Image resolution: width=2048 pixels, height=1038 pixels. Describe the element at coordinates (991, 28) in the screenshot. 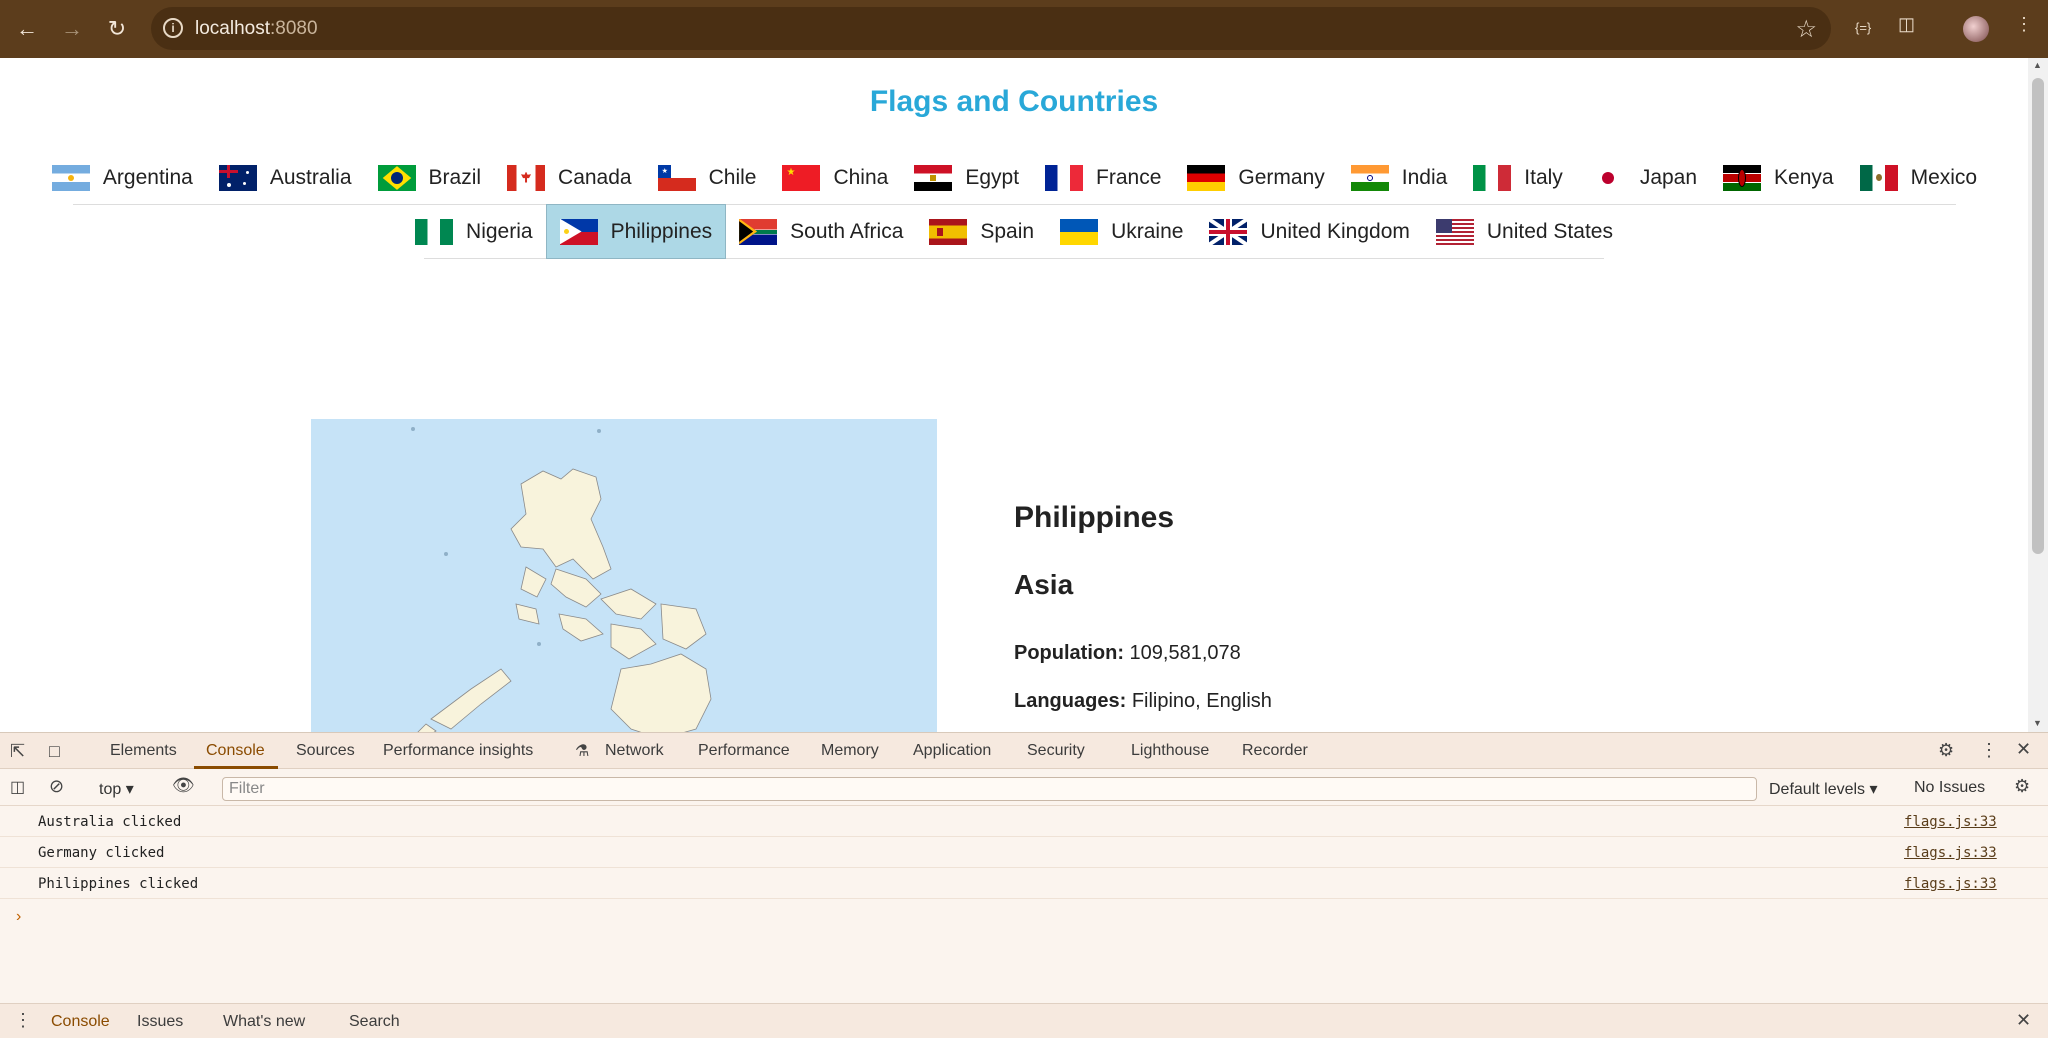

I see `address-bar: i localhost:8080 ☆` at that location.